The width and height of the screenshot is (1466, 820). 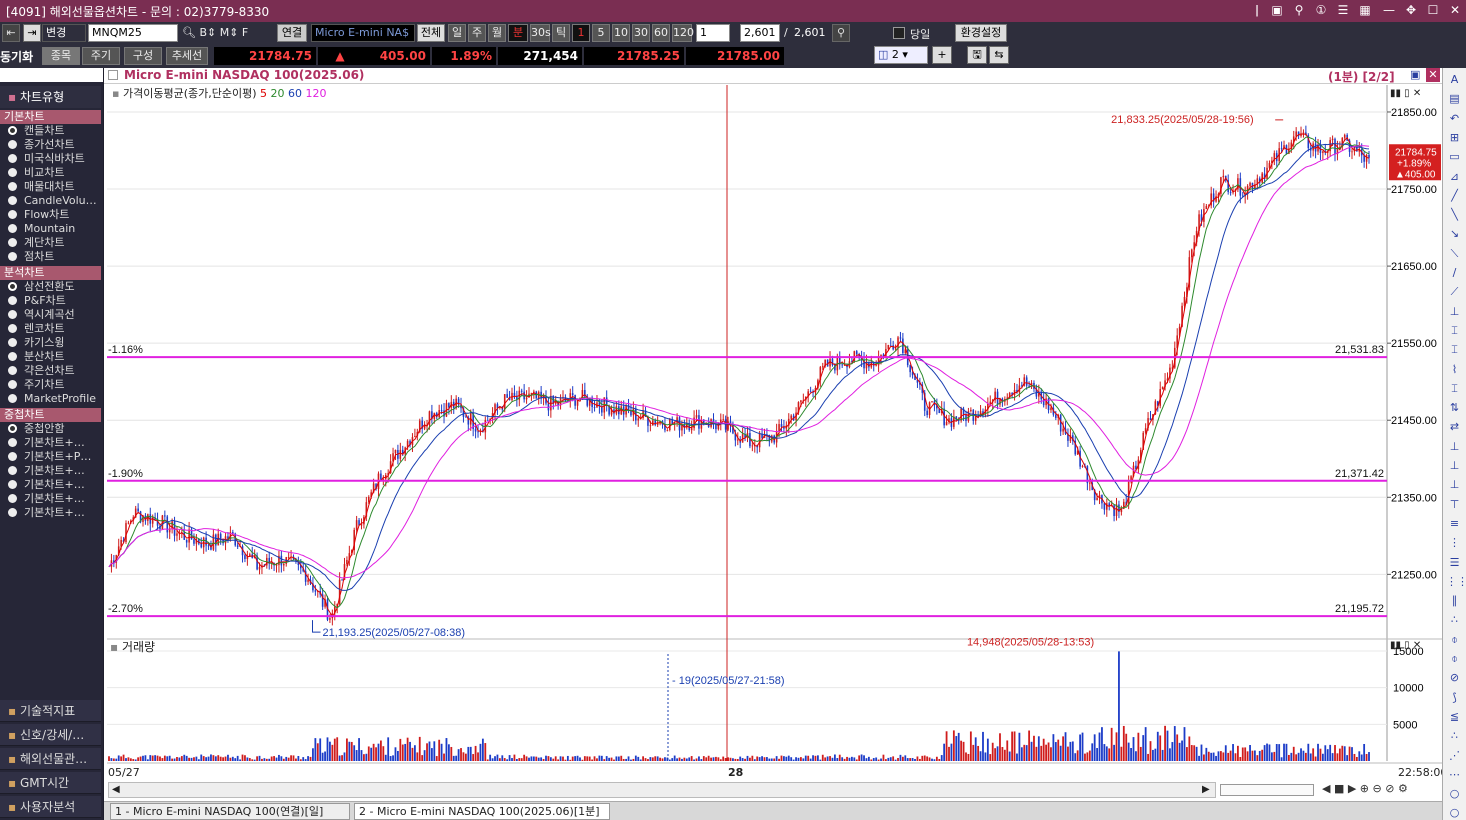 I want to click on drawing-tool-icon: ⊥, so click(x=1454, y=311).